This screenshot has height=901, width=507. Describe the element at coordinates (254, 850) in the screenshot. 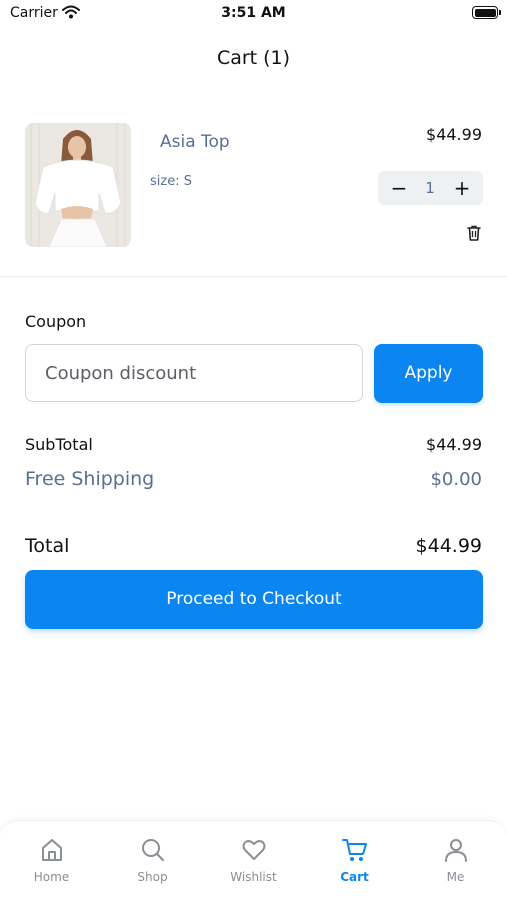

I see `heart-icon` at that location.